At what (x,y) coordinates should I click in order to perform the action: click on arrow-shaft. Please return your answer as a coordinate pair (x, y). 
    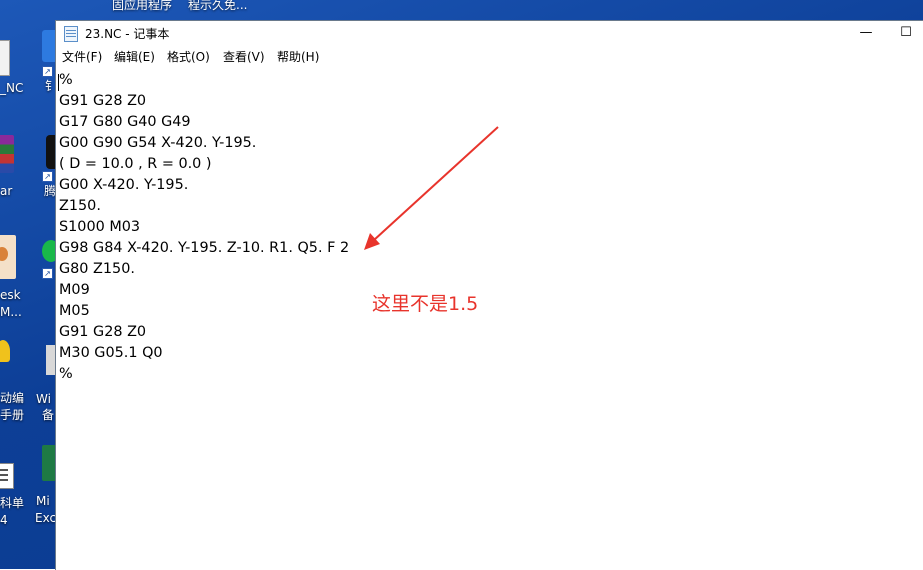
    Looking at the image, I should click on (436, 183).